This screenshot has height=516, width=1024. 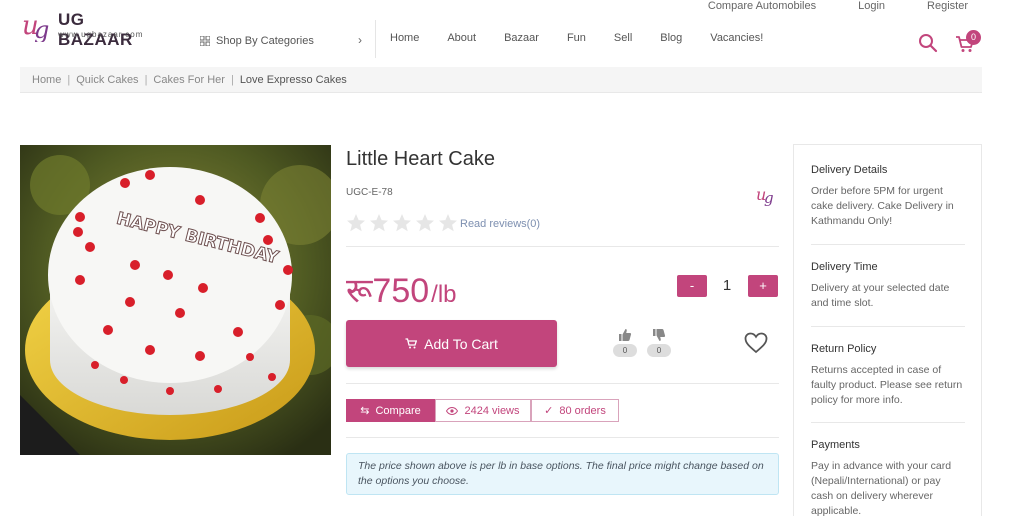 What do you see at coordinates (375, 39) in the screenshot?
I see `nav-divider` at bounding box center [375, 39].